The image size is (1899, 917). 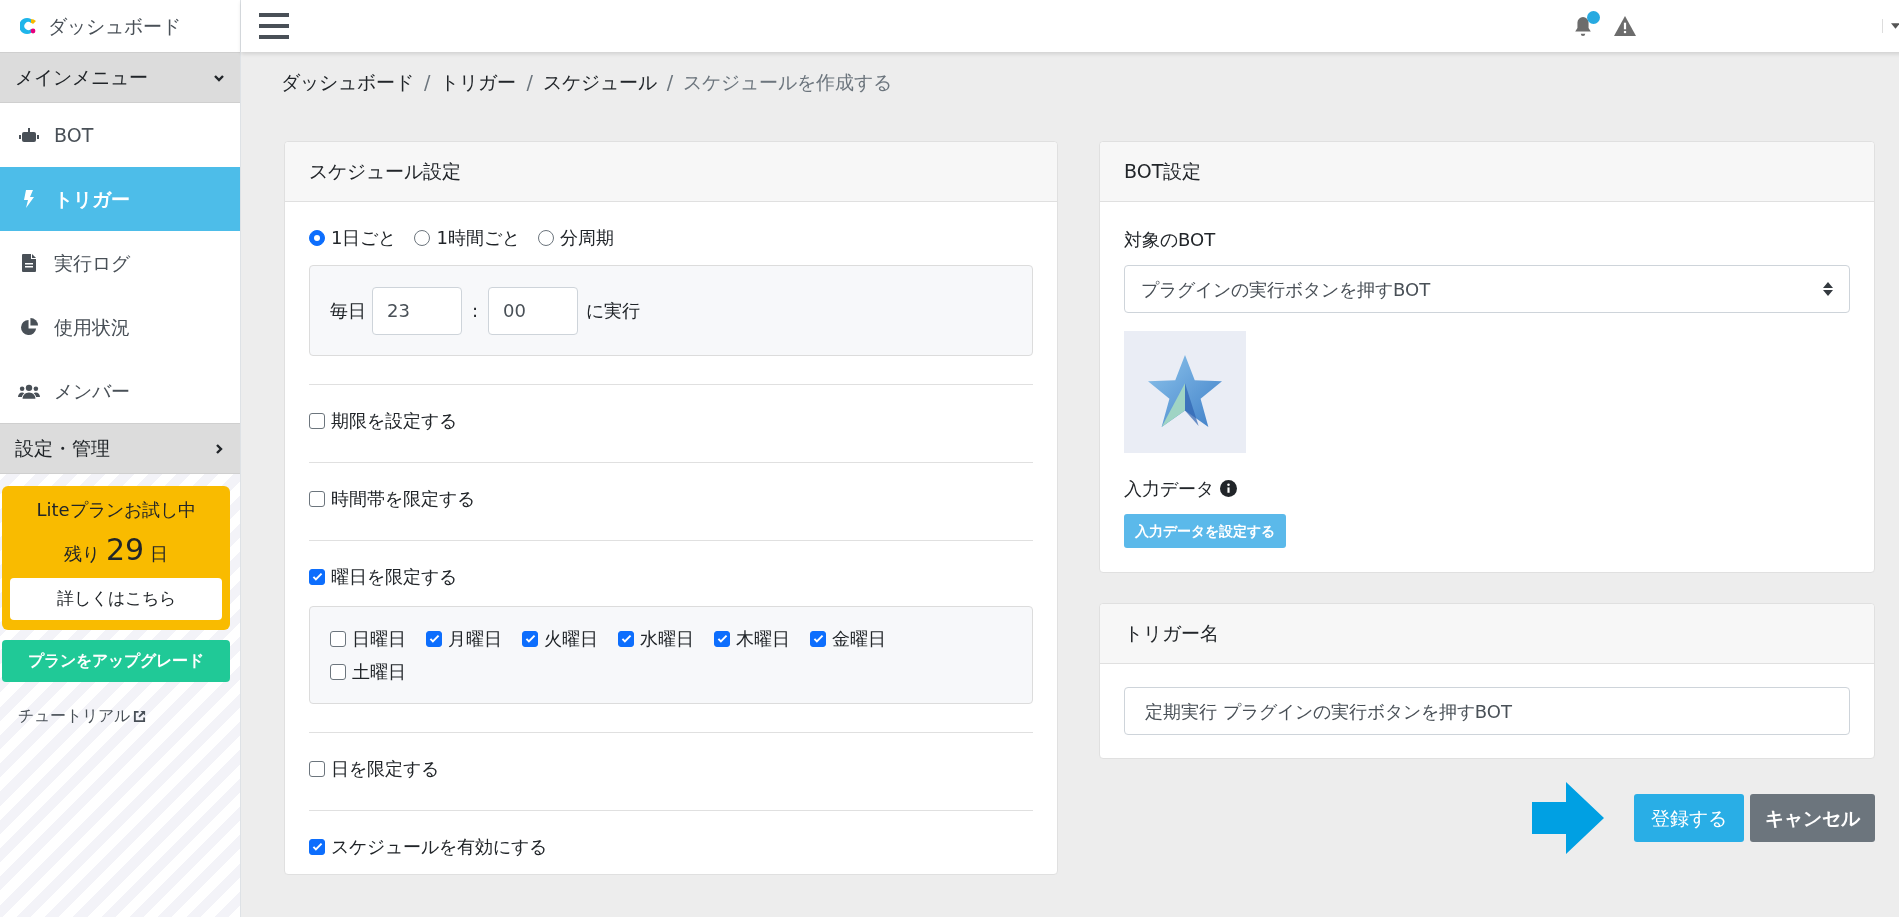 What do you see at coordinates (28, 26) in the screenshot?
I see `logo-icon` at bounding box center [28, 26].